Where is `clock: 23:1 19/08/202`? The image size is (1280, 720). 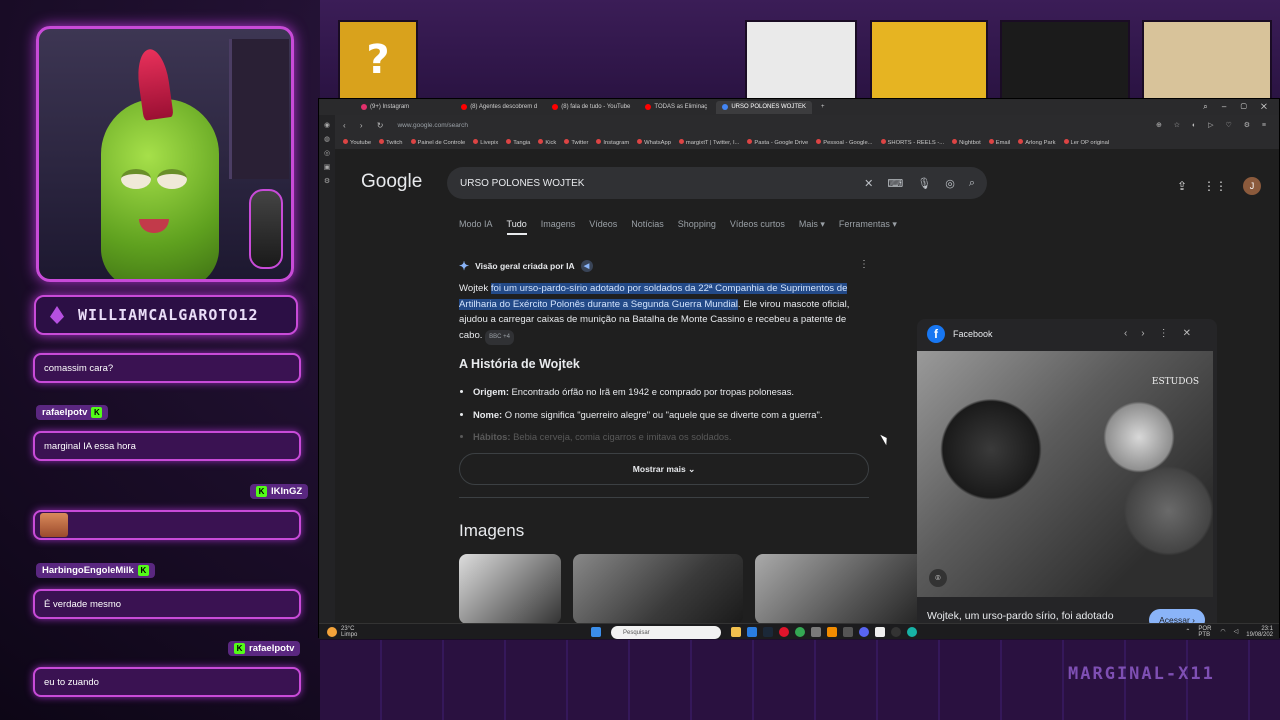
clock: 23:1 19/08/202 is located at coordinates (1259, 632).